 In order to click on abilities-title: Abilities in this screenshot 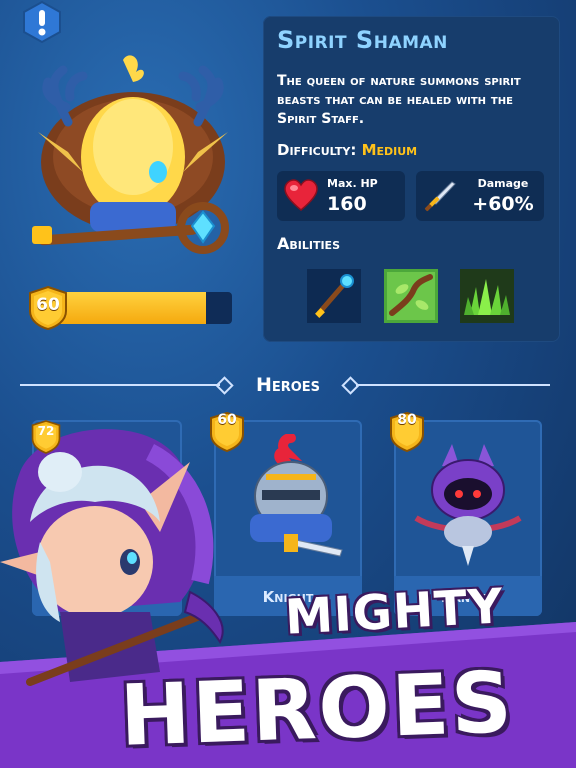, I will do `click(308, 243)`.